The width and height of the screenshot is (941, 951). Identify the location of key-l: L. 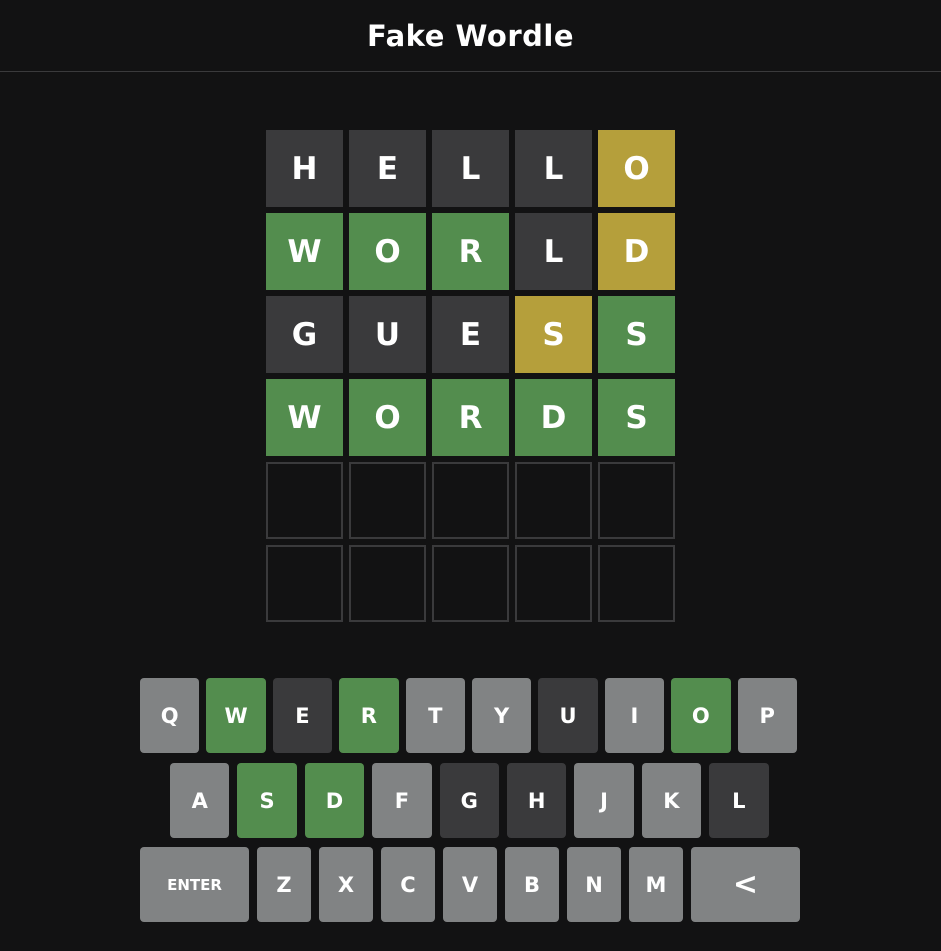
(739, 800).